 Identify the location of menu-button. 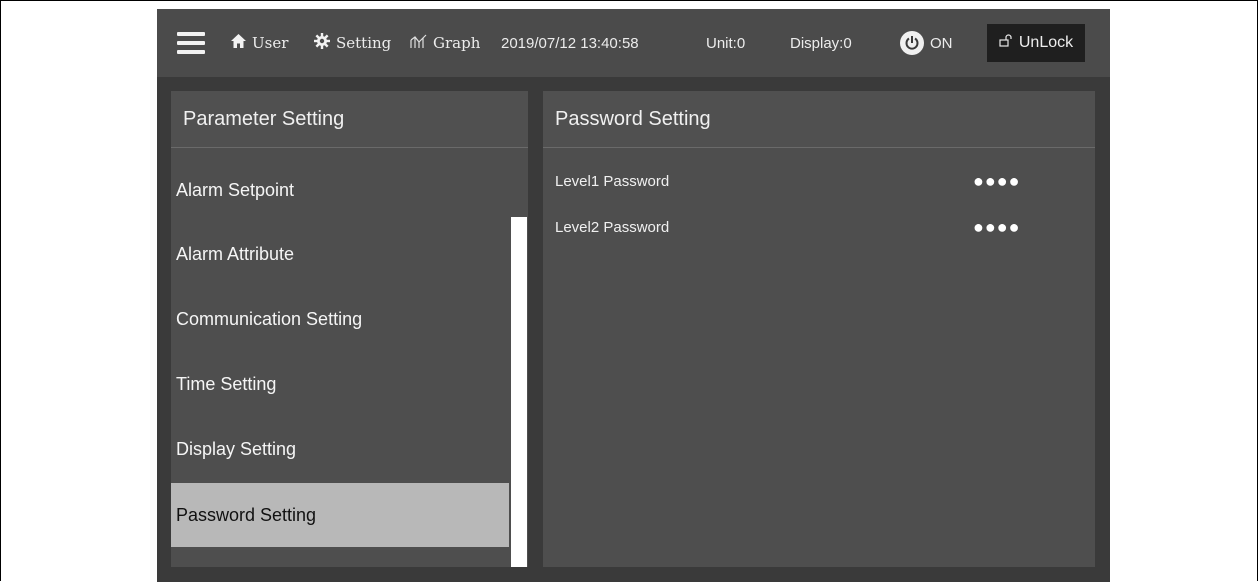
(192, 43).